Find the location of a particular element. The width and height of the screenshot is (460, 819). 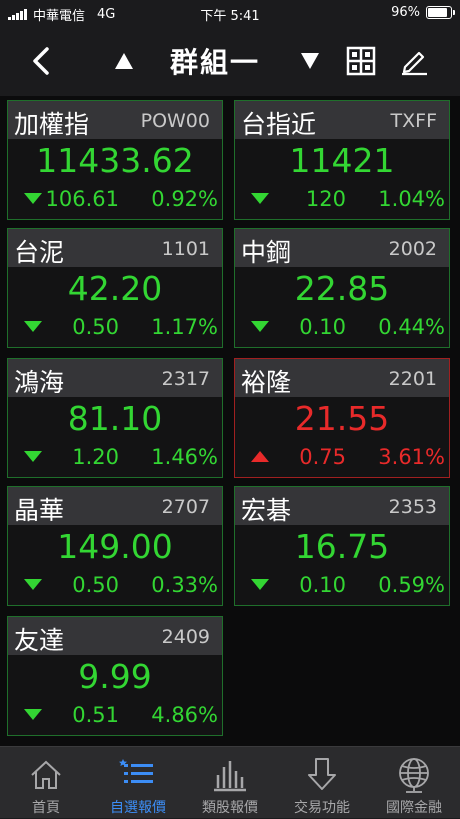

stock-name: 加權指 is located at coordinates (52, 124).